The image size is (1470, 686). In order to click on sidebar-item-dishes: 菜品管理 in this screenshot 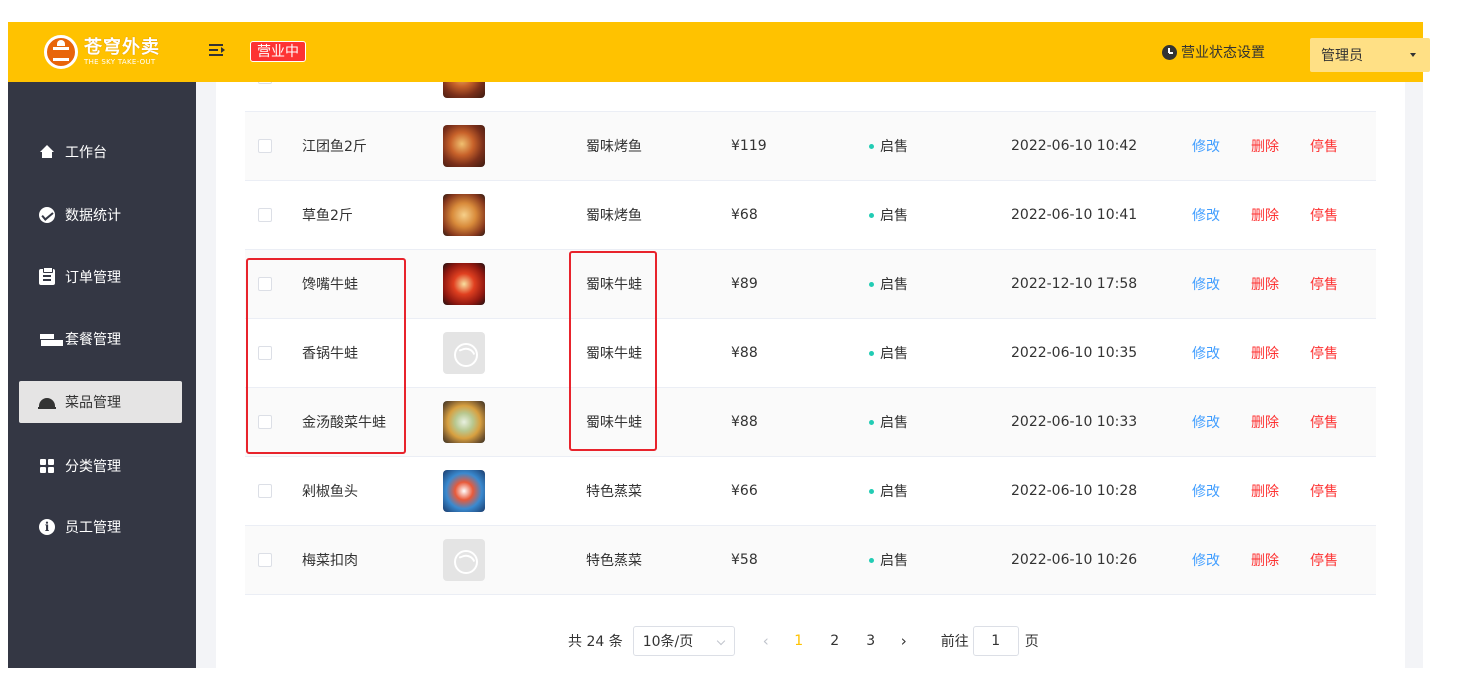, I will do `click(100, 402)`.